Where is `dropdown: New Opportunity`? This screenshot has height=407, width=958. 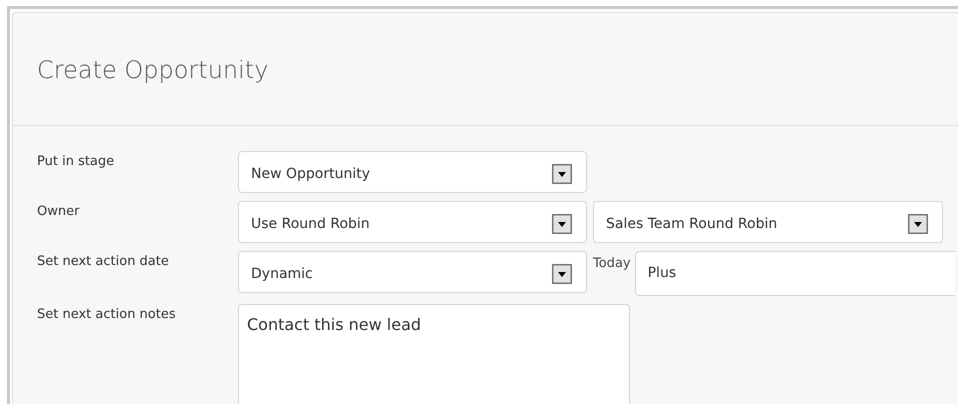 dropdown: New Opportunity is located at coordinates (412, 172).